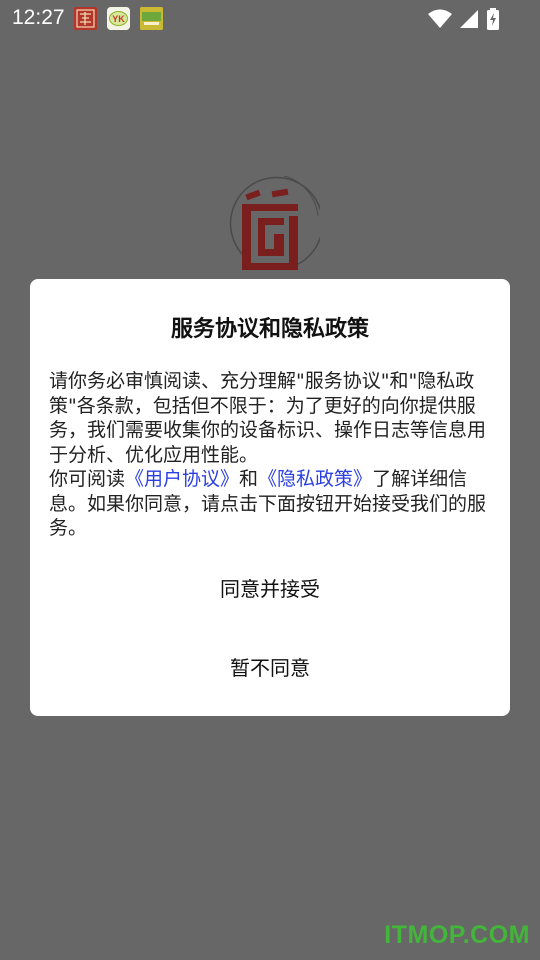  Describe the element at coordinates (270, 666) in the screenshot. I see `decline-button: 暂不同意` at that location.